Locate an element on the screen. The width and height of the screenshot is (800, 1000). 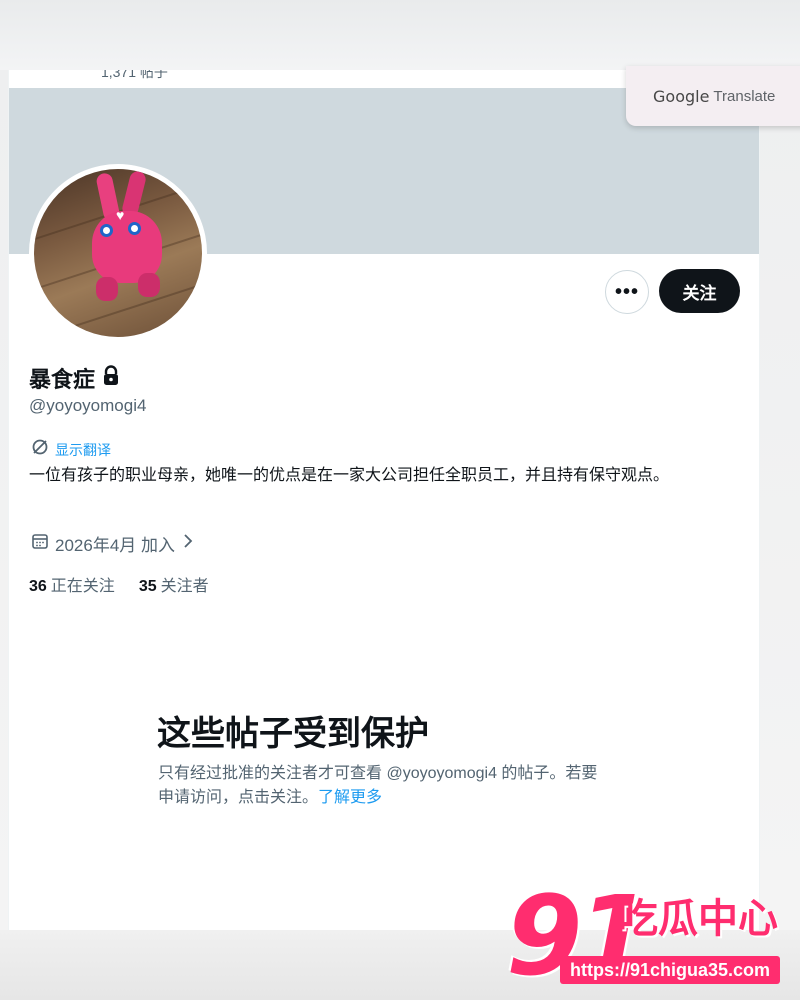
following-label: 正在关注 is located at coordinates (82, 586).